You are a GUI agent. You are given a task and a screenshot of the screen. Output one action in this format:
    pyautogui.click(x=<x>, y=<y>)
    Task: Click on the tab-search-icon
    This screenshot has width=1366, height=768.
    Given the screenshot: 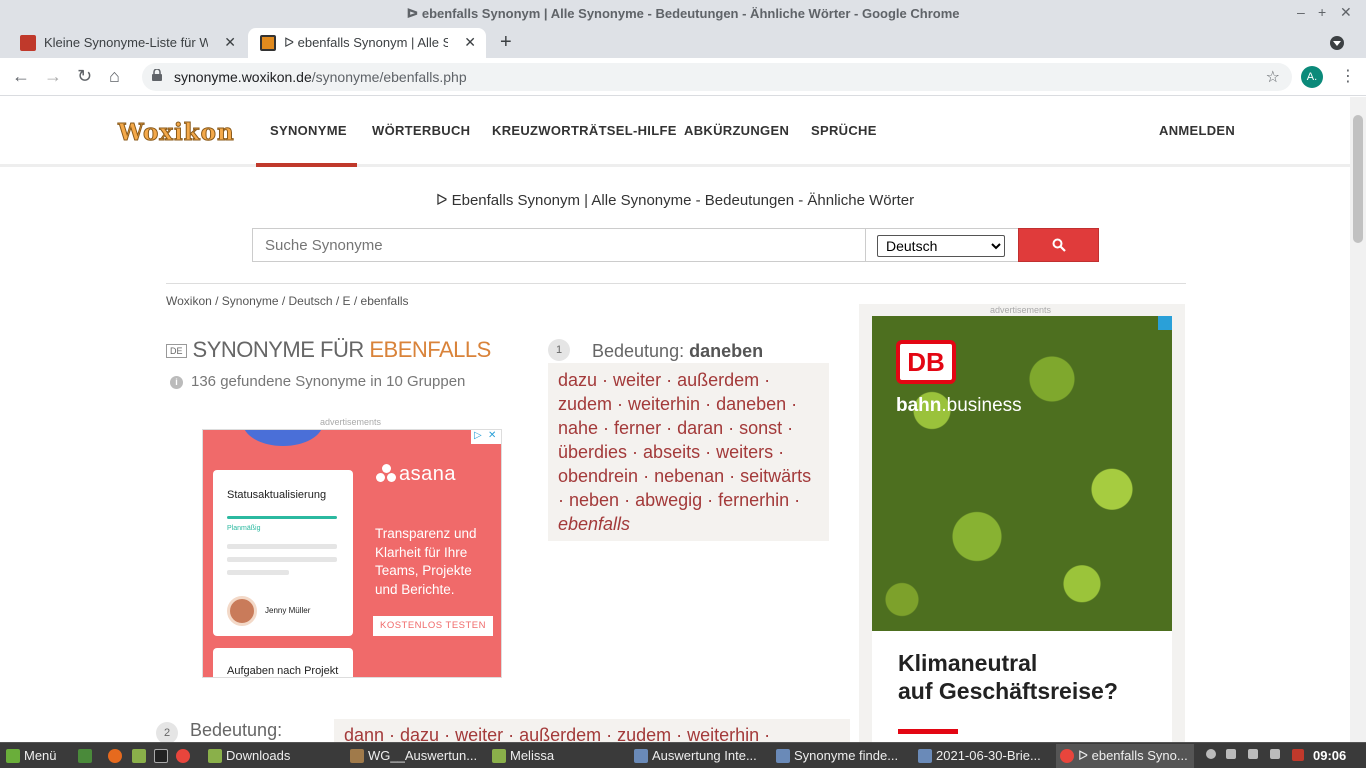 What is the action you would take?
    pyautogui.click(x=1337, y=43)
    